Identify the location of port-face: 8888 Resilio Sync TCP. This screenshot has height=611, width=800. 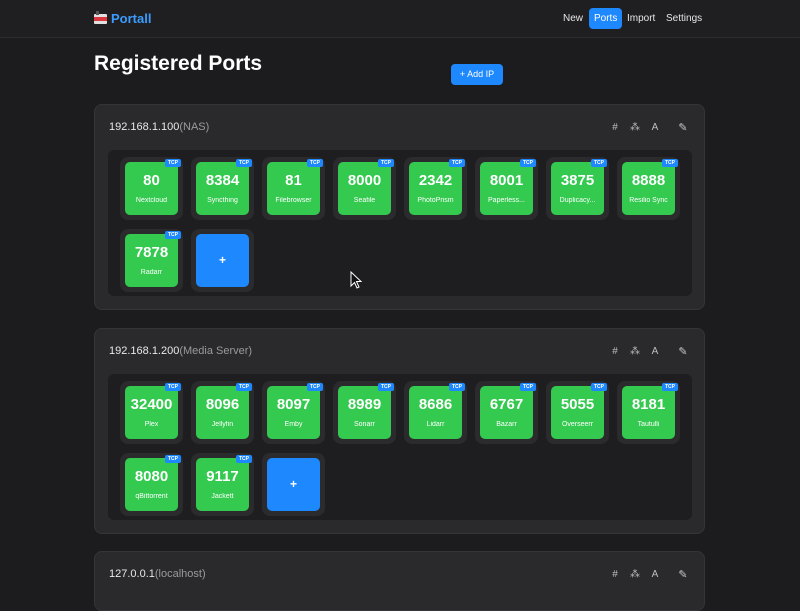
(650, 187).